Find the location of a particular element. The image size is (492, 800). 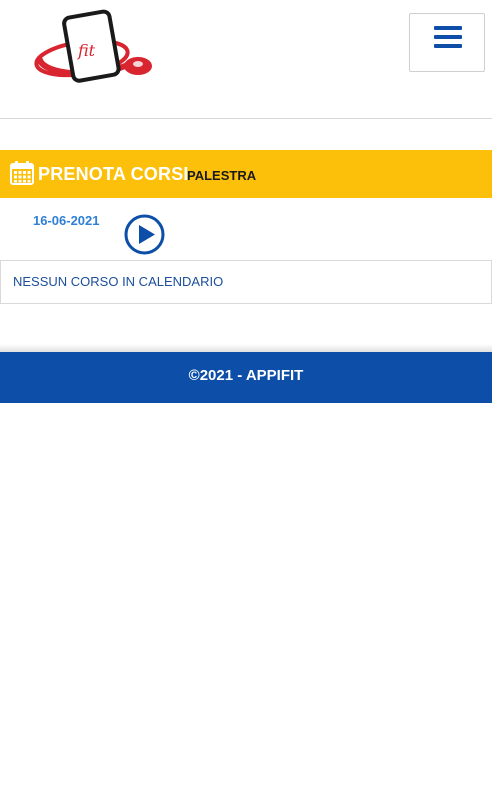

copyright-text: ©2021 - APPIFIT is located at coordinates (246, 375).